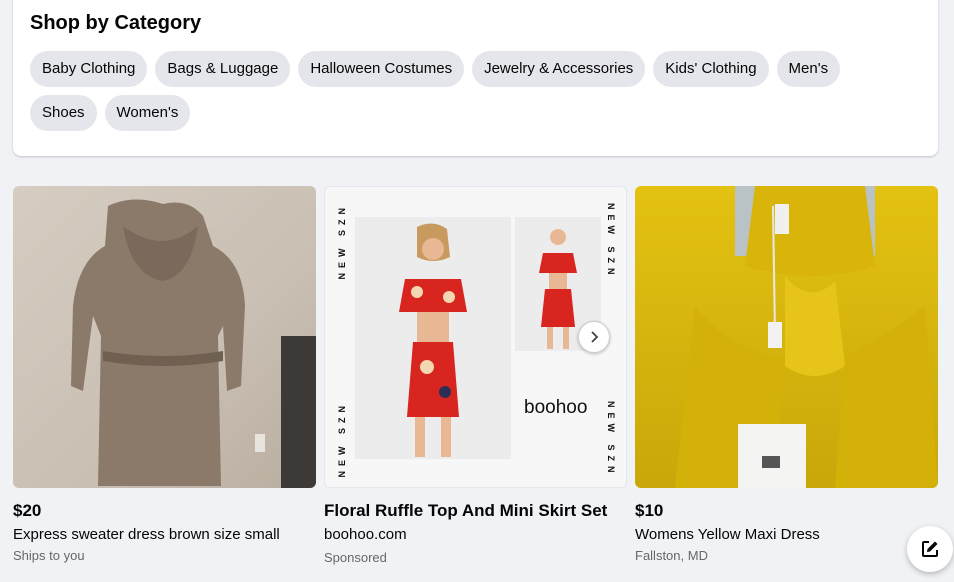 The height and width of the screenshot is (582, 954). Describe the element at coordinates (671, 555) in the screenshot. I see `listing-location: Fallston, MD` at that location.